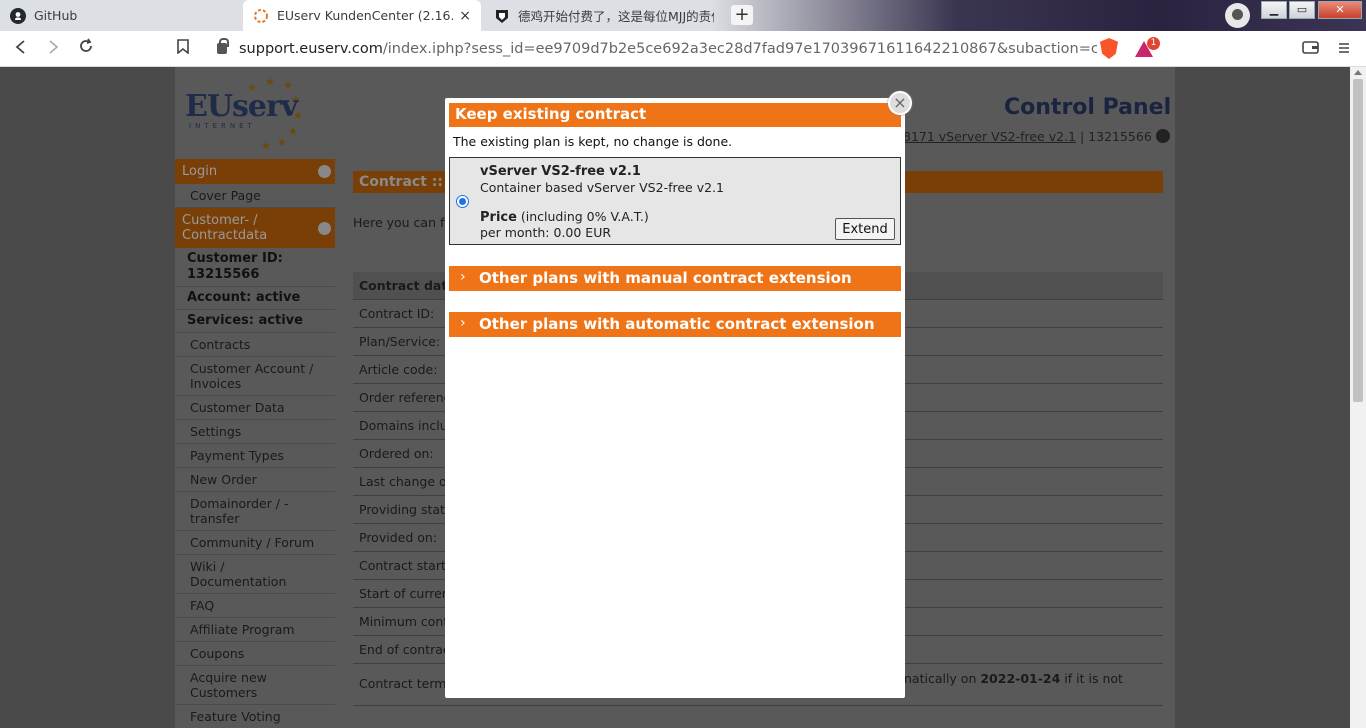 The image size is (1366, 728). I want to click on sidebar-item-community: Community / Forum, so click(255, 543).